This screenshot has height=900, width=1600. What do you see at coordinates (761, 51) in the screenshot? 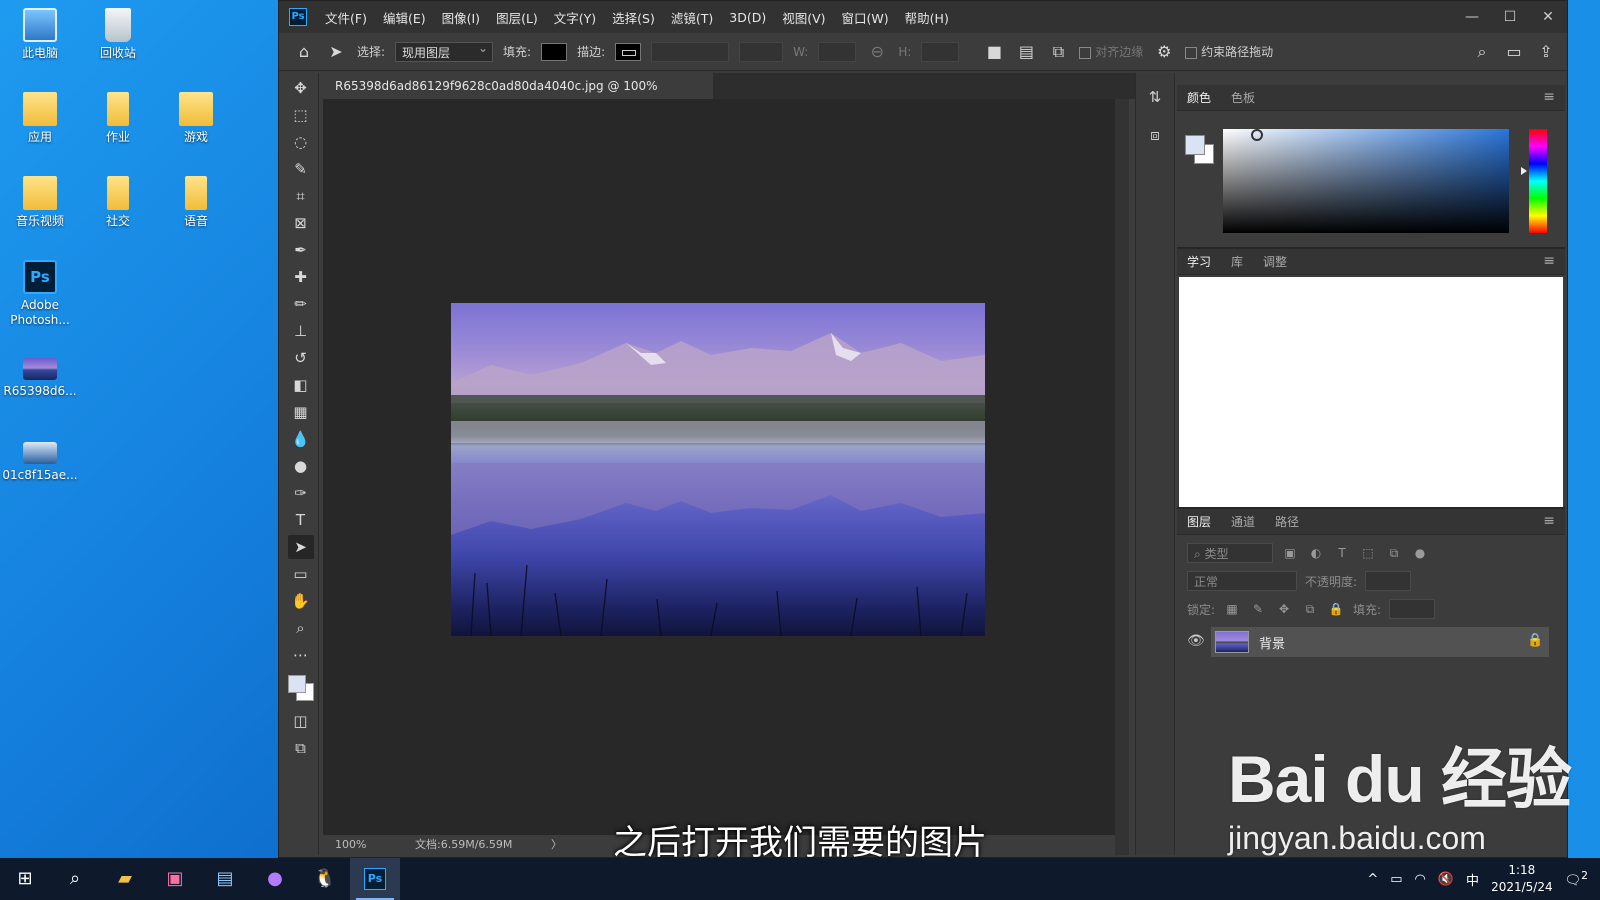
I see `stroke-type-dropdown` at bounding box center [761, 51].